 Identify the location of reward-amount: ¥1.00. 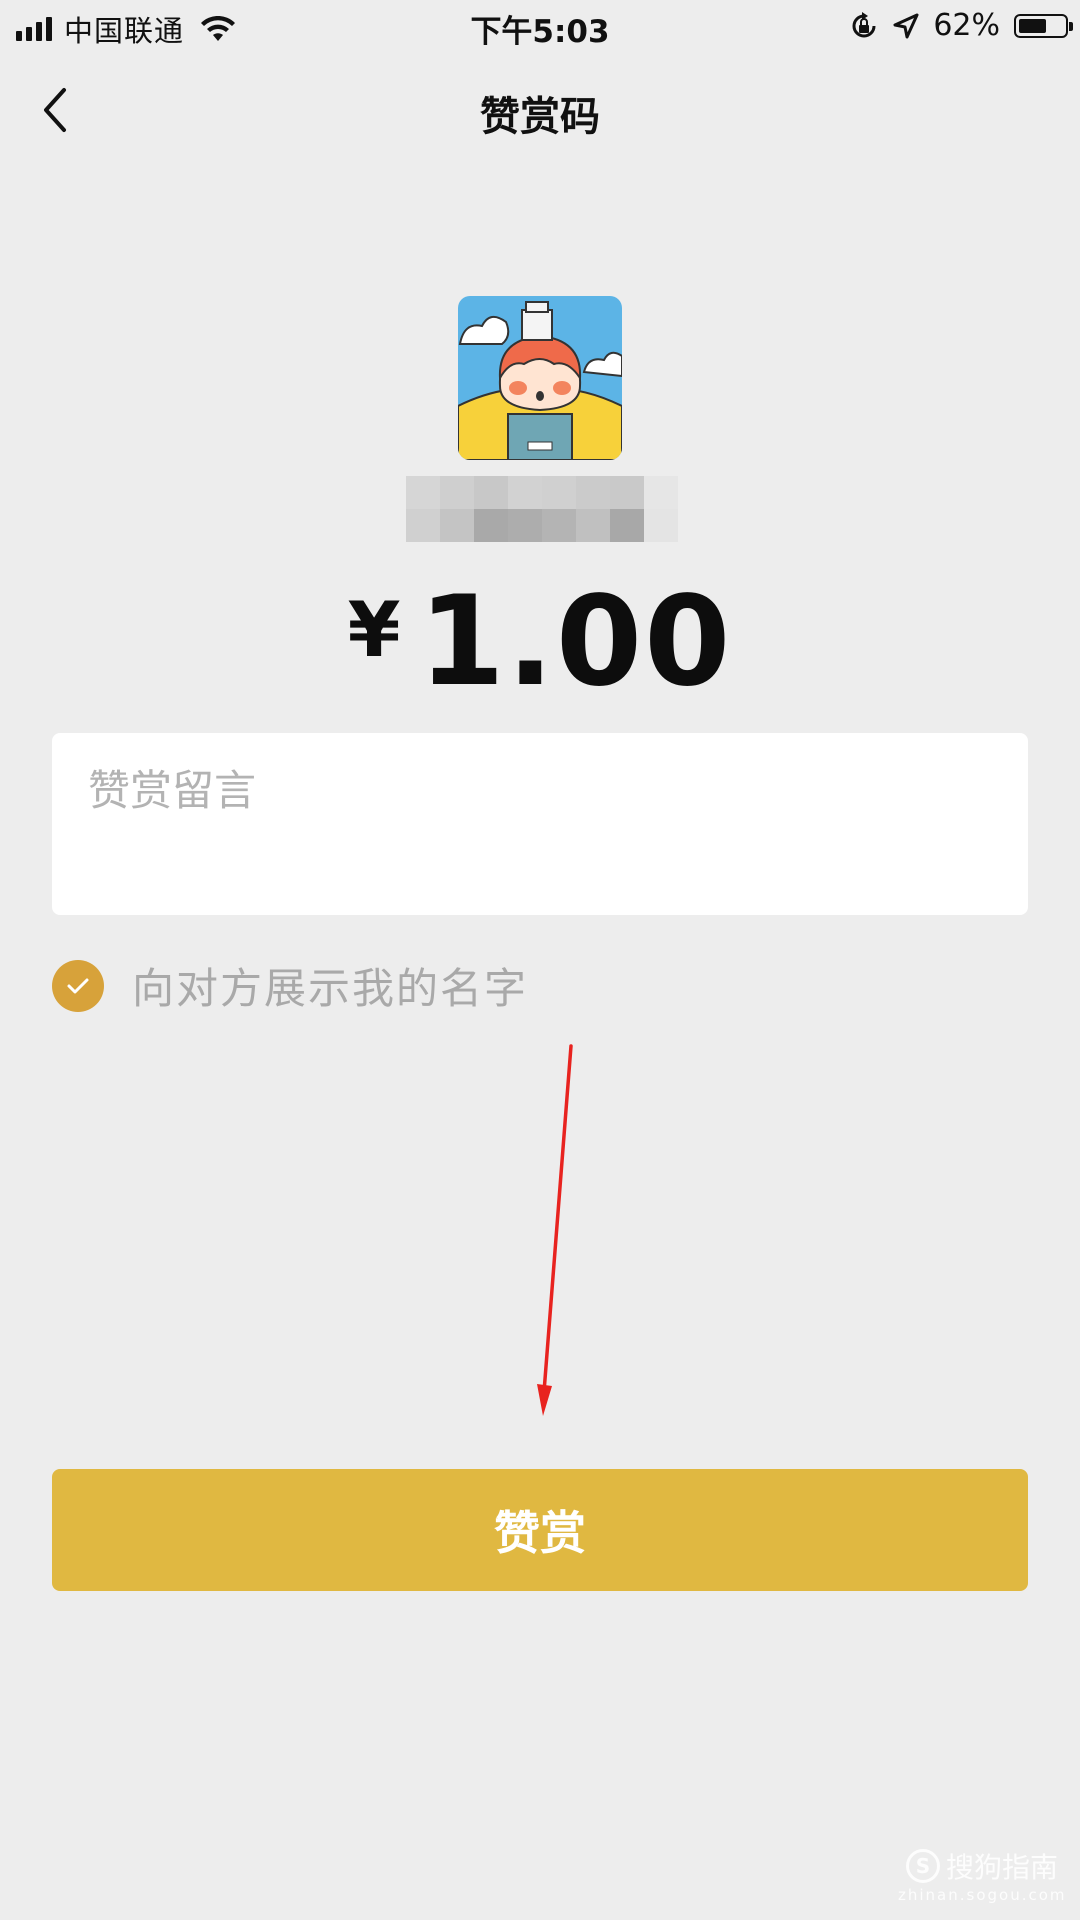
(540, 642).